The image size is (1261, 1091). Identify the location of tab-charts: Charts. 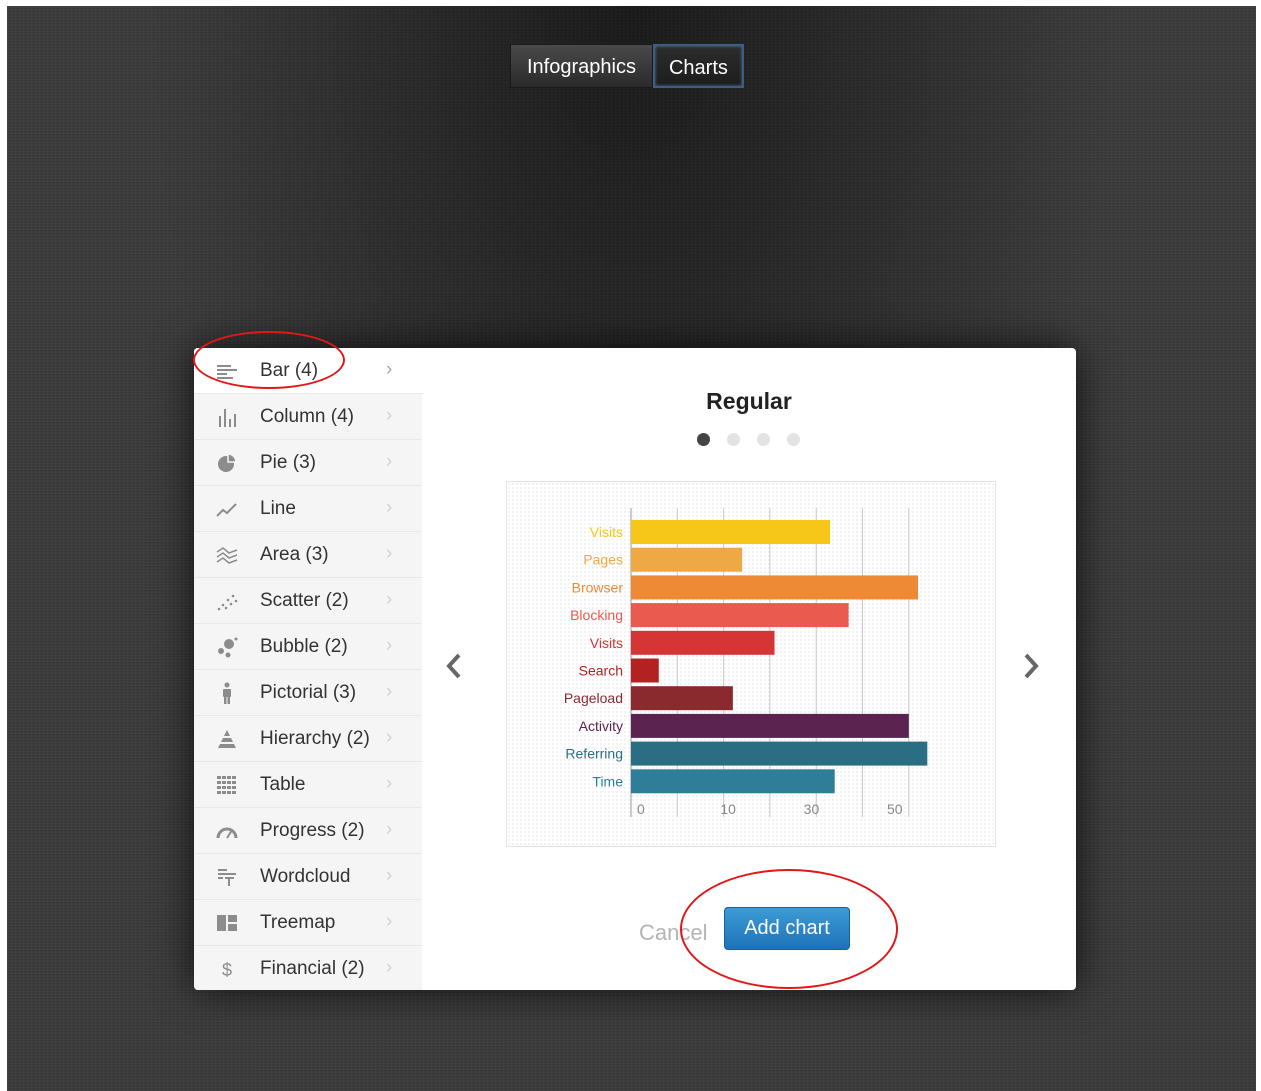
(698, 66).